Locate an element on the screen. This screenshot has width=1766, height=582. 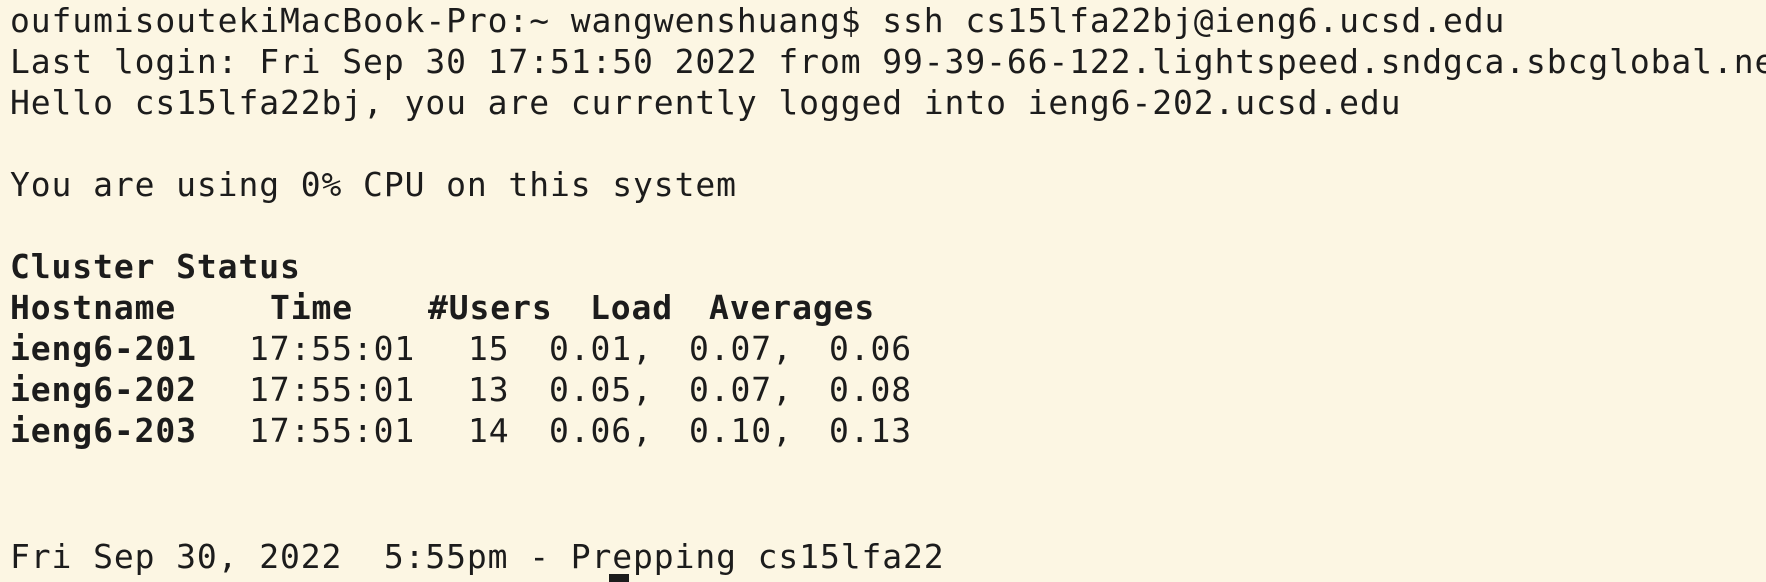
row-load-15min: 0.08 is located at coordinates (871, 389).